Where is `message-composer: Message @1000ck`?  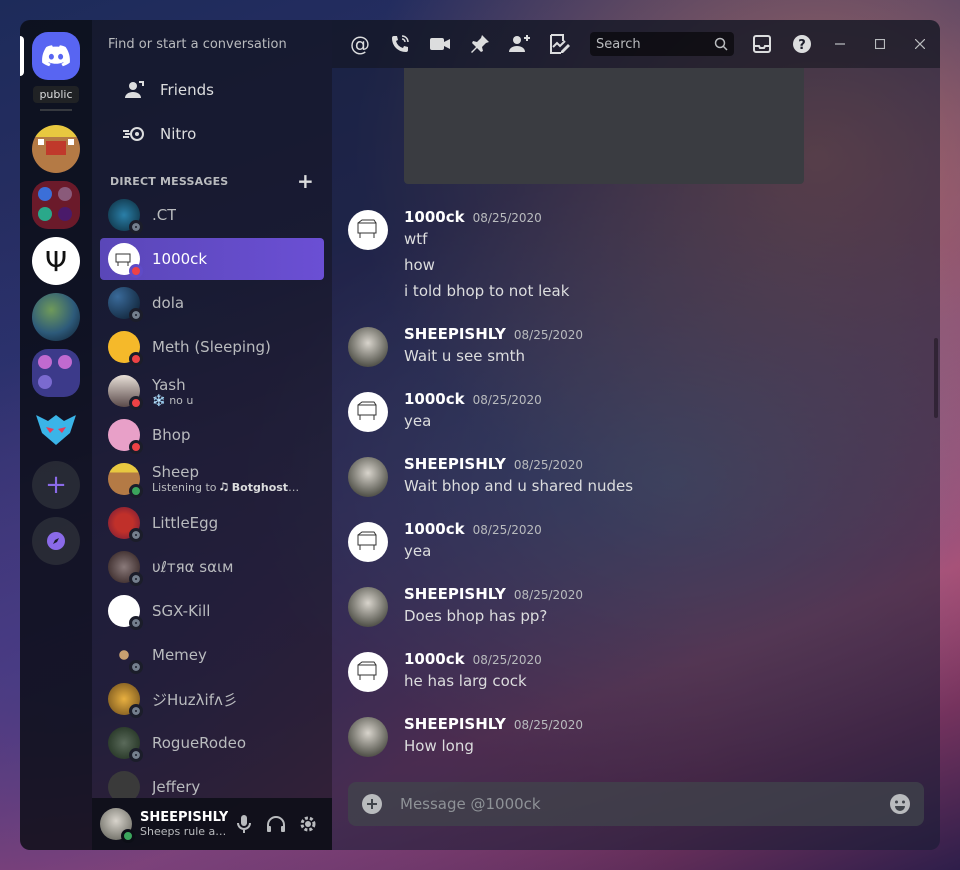
message-composer: Message @1000ck is located at coordinates (636, 804).